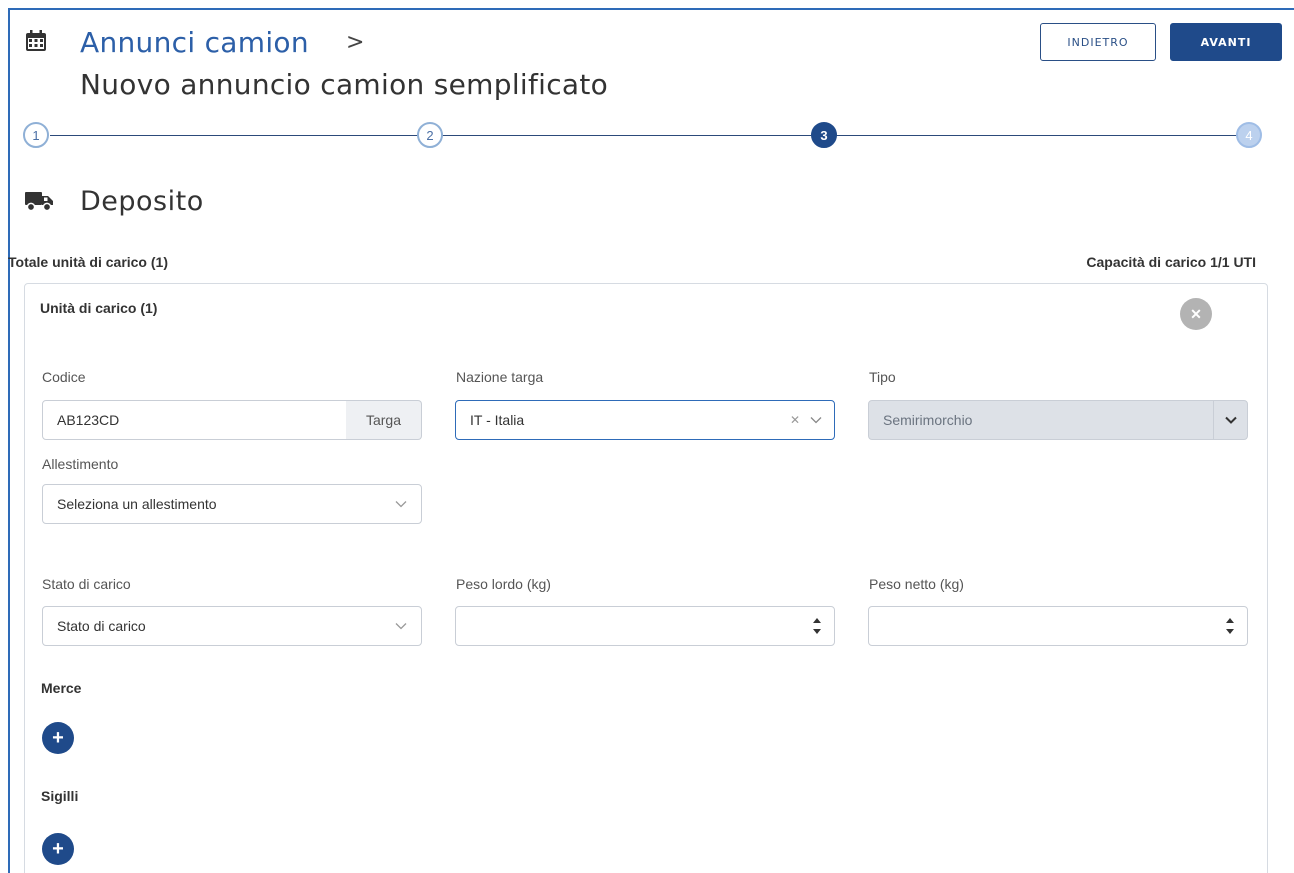 This screenshot has height=873, width=1294. I want to click on allestimento-label: Allestimento, so click(80, 464).